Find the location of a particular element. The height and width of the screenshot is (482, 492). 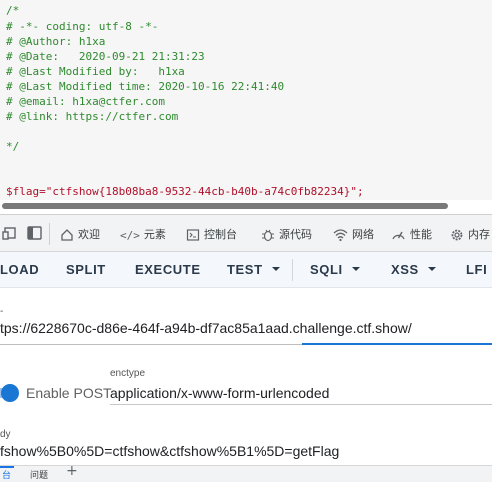

drawer-tab-bar: 台 问题 + is located at coordinates (246, 472).